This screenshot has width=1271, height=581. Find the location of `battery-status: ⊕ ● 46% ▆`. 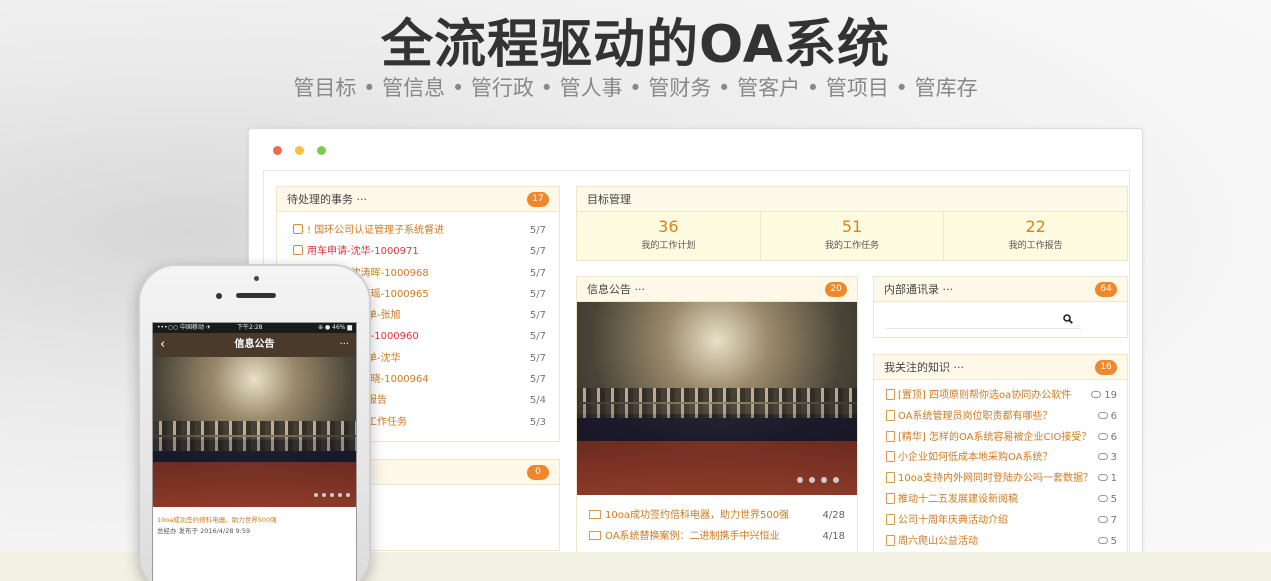

battery-status: ⊕ ● 46% ▆ is located at coordinates (335, 327).